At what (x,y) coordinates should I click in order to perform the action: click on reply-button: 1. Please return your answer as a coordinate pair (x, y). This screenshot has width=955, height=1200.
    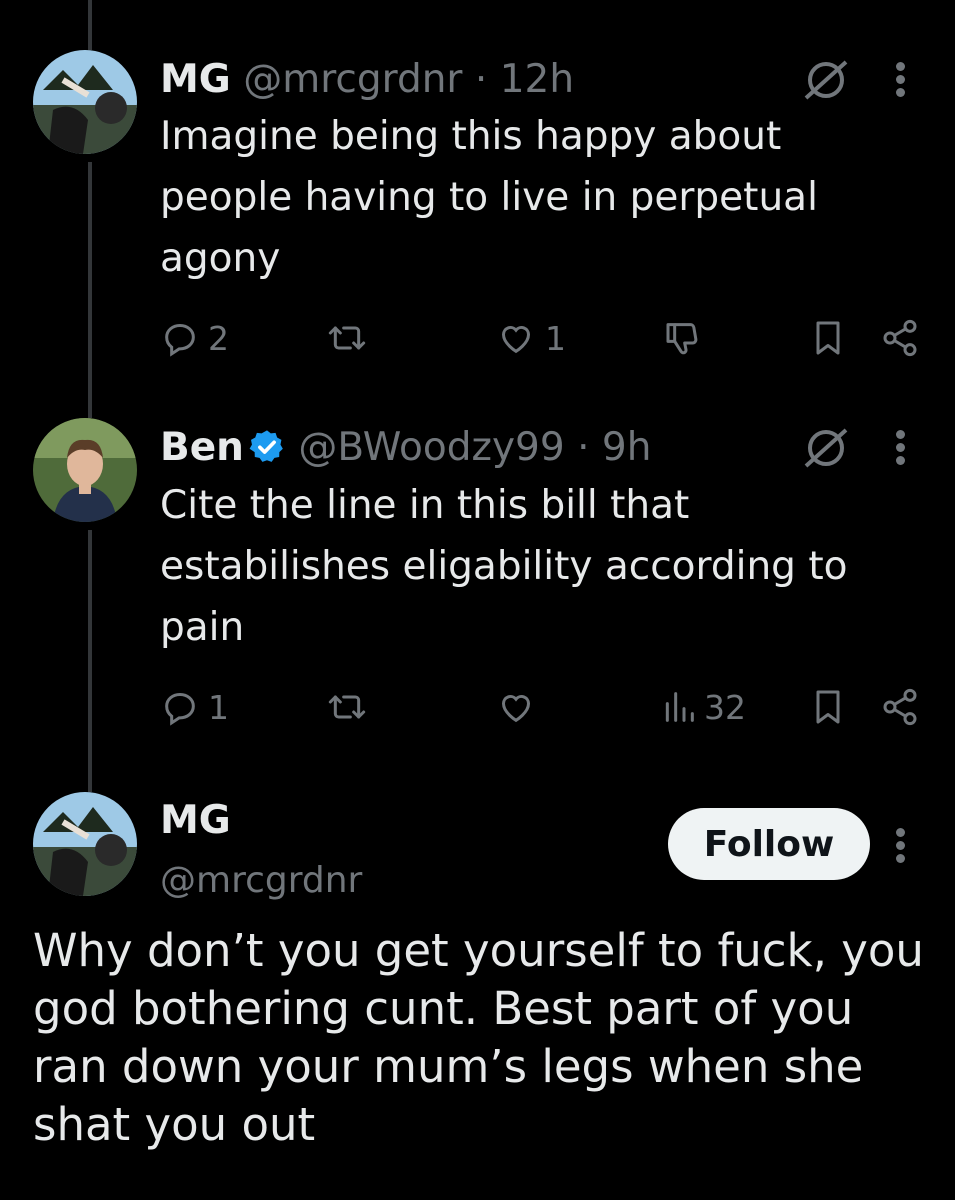
    Looking at the image, I should click on (194, 707).